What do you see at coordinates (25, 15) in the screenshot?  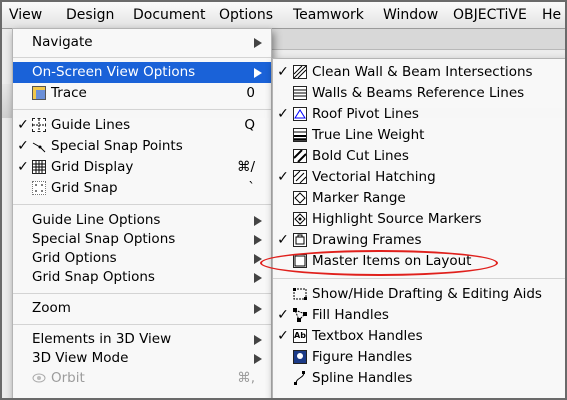 I see `menu-view: View` at bounding box center [25, 15].